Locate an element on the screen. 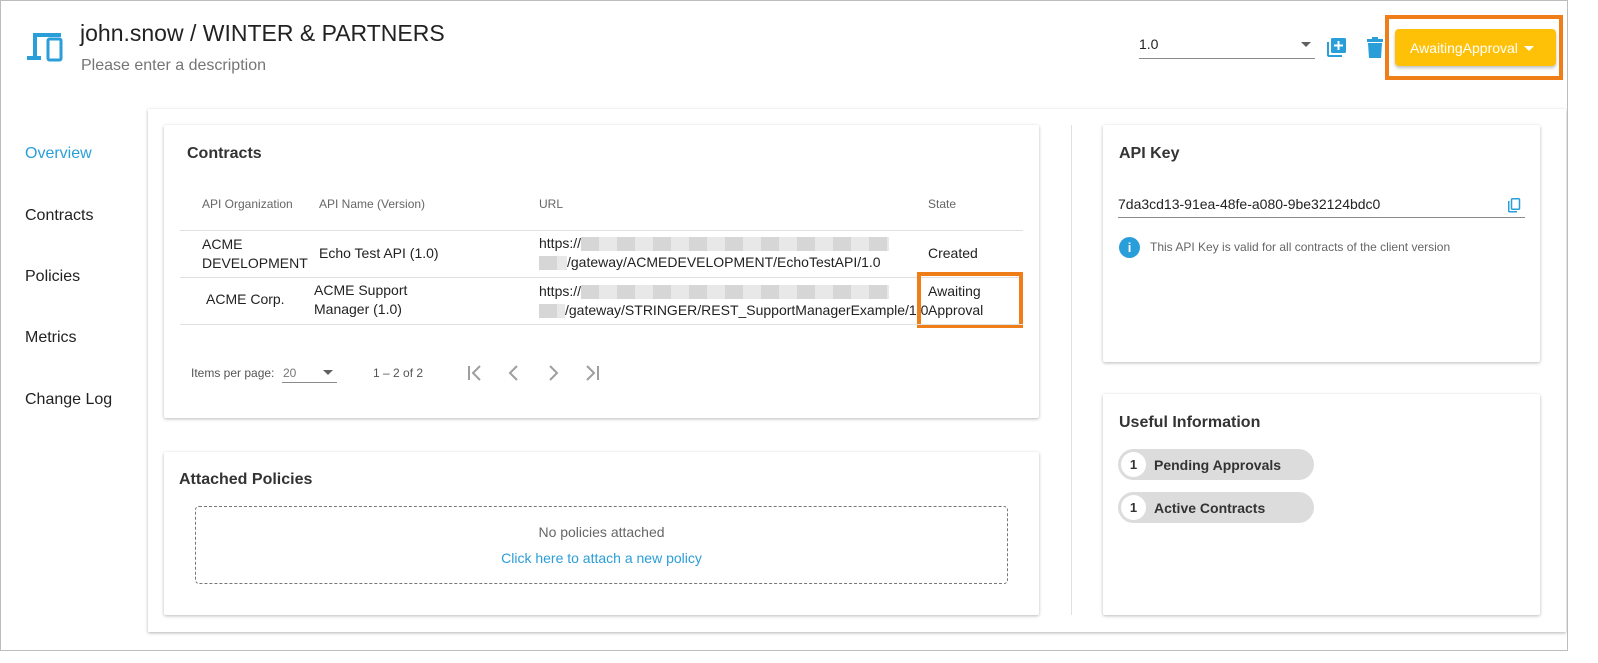 The image size is (1598, 663). column-header-api-name: API Name (Version) is located at coordinates (372, 204).